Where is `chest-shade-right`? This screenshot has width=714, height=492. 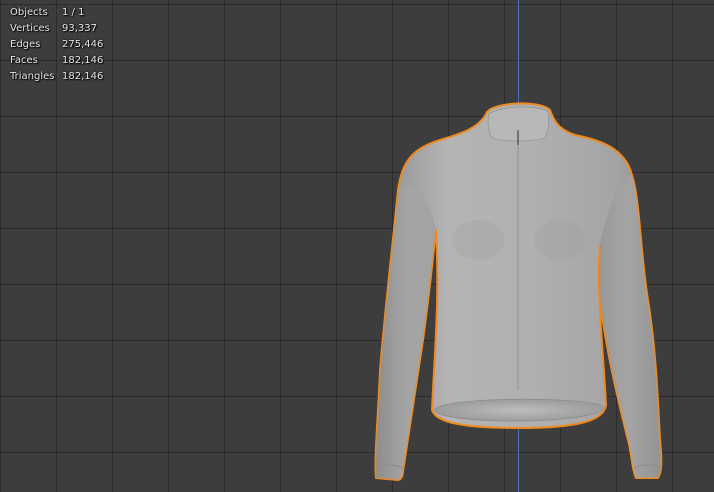
chest-shade-right is located at coordinates (560, 240).